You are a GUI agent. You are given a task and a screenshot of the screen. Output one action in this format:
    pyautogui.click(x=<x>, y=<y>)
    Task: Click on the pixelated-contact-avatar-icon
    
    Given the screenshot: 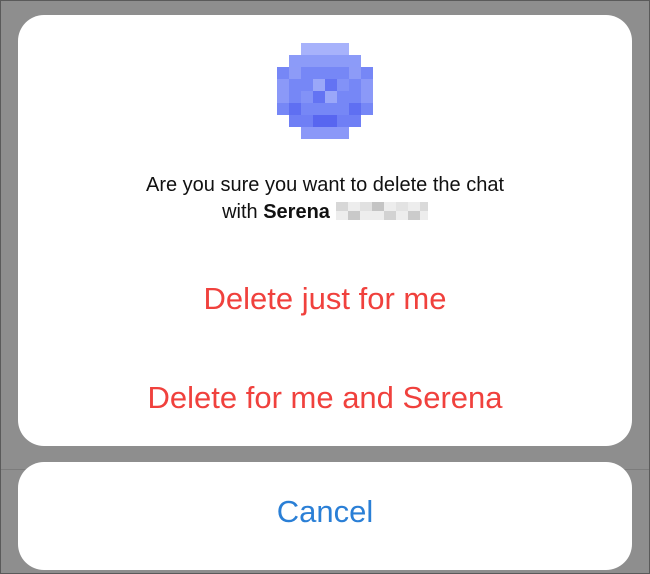 What is the action you would take?
    pyautogui.click(x=325, y=91)
    